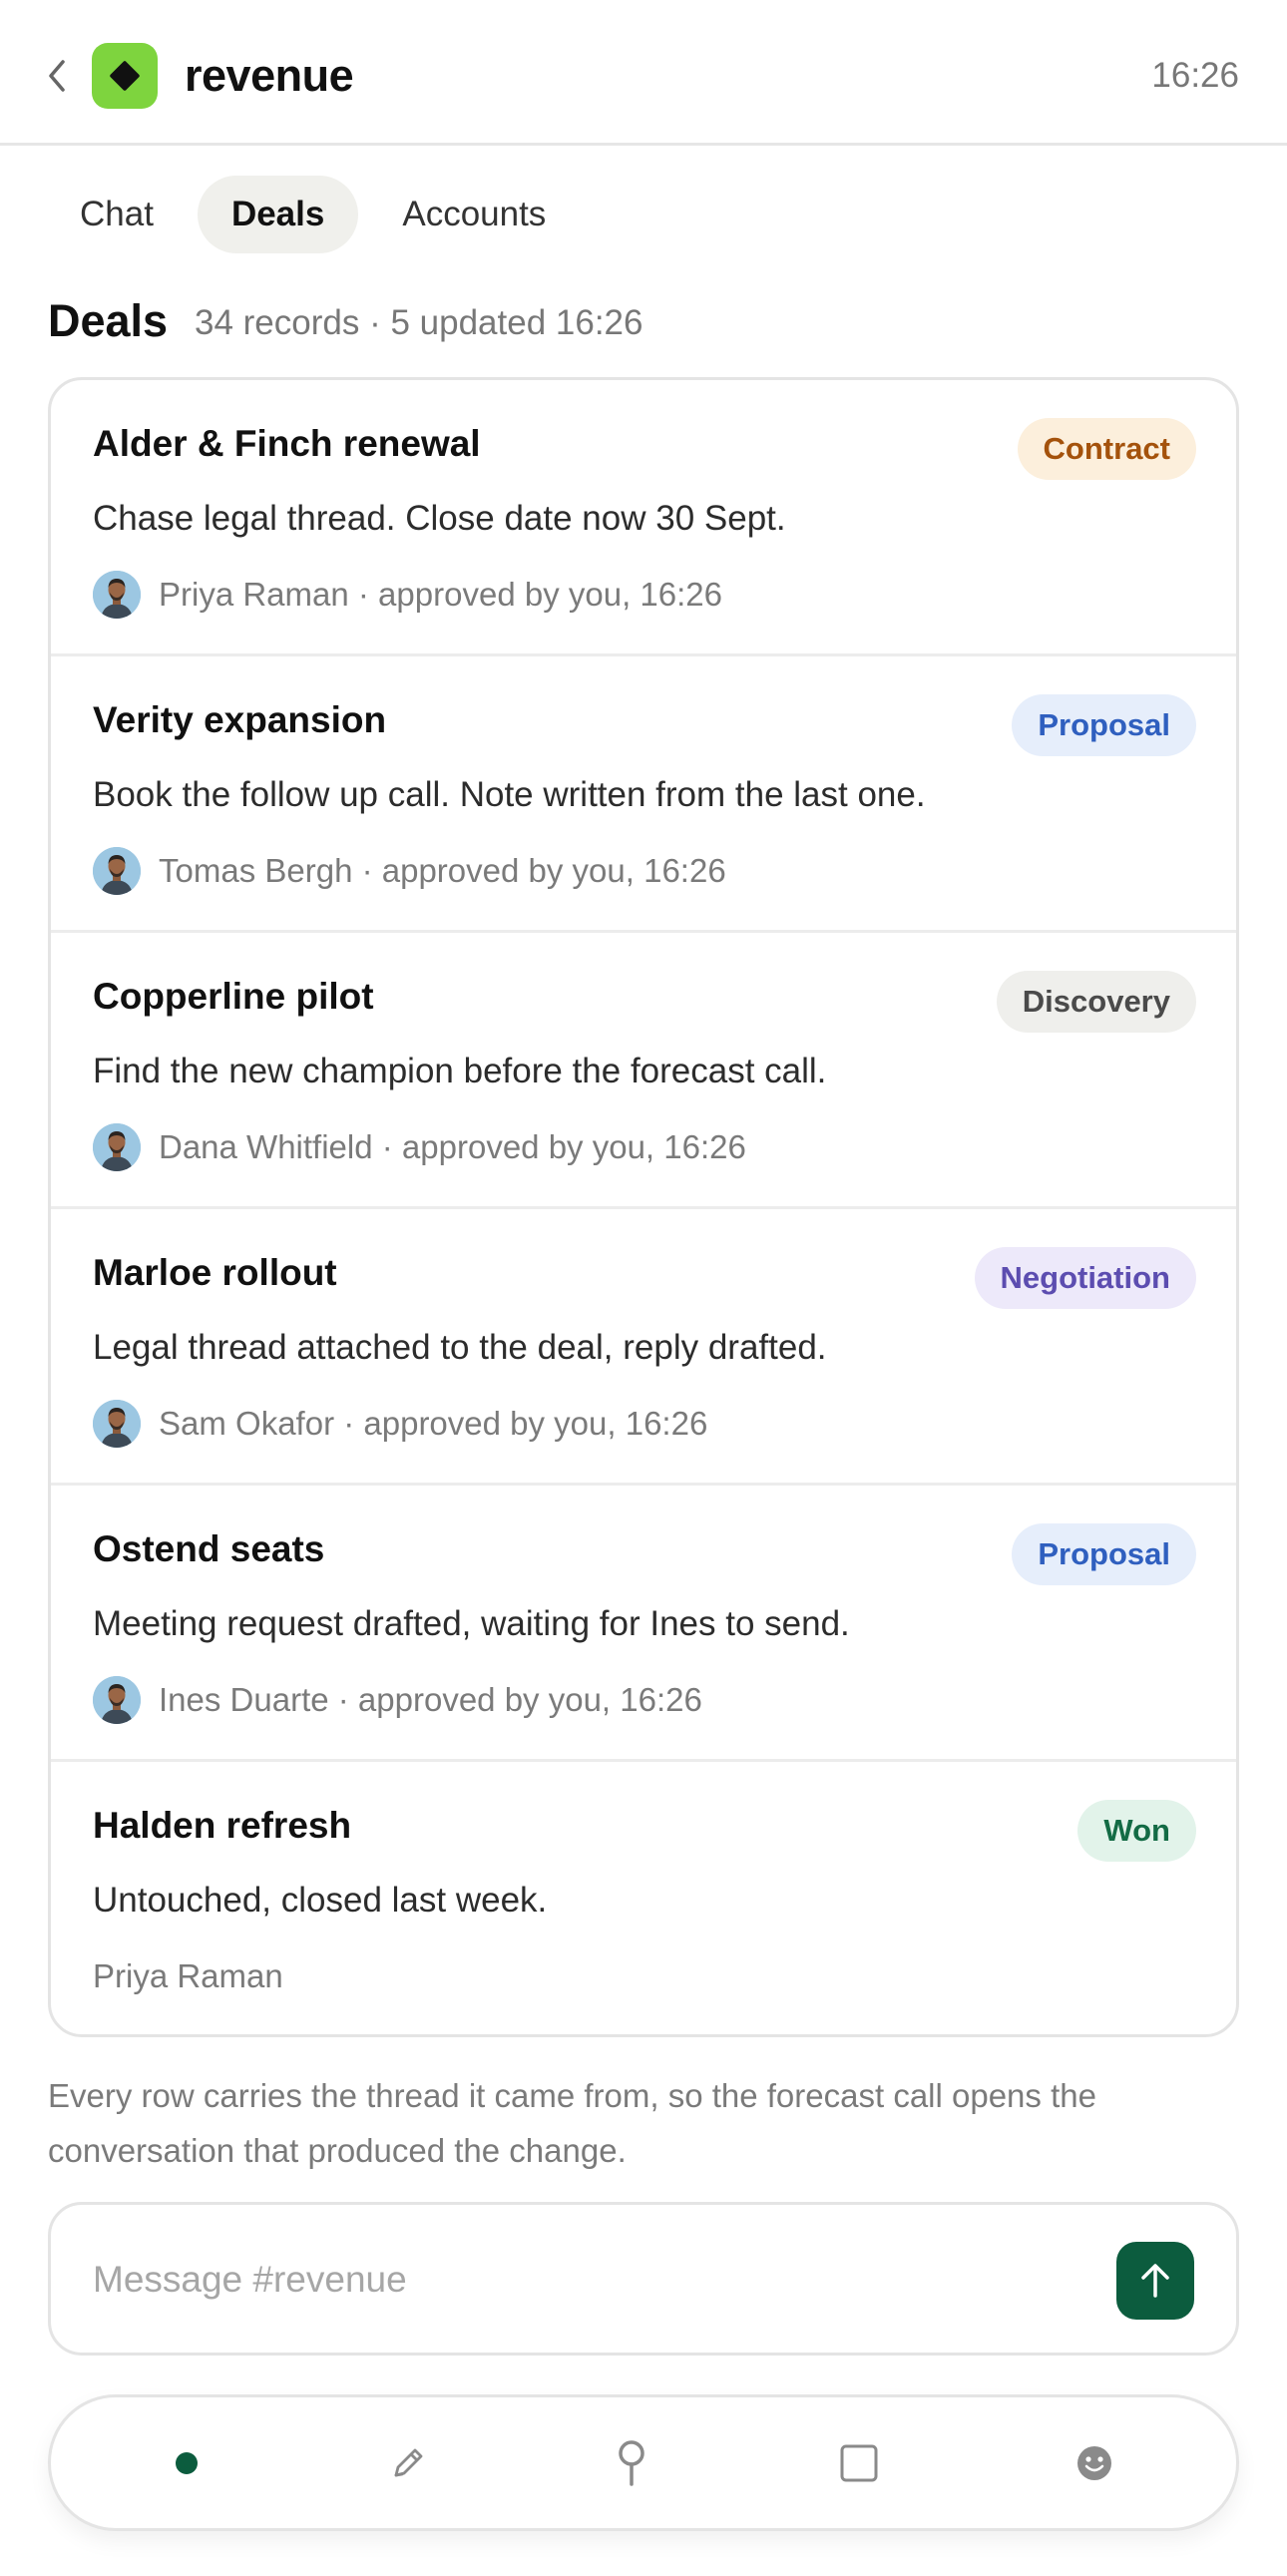  I want to click on chevron-left-icon, so click(57, 76).